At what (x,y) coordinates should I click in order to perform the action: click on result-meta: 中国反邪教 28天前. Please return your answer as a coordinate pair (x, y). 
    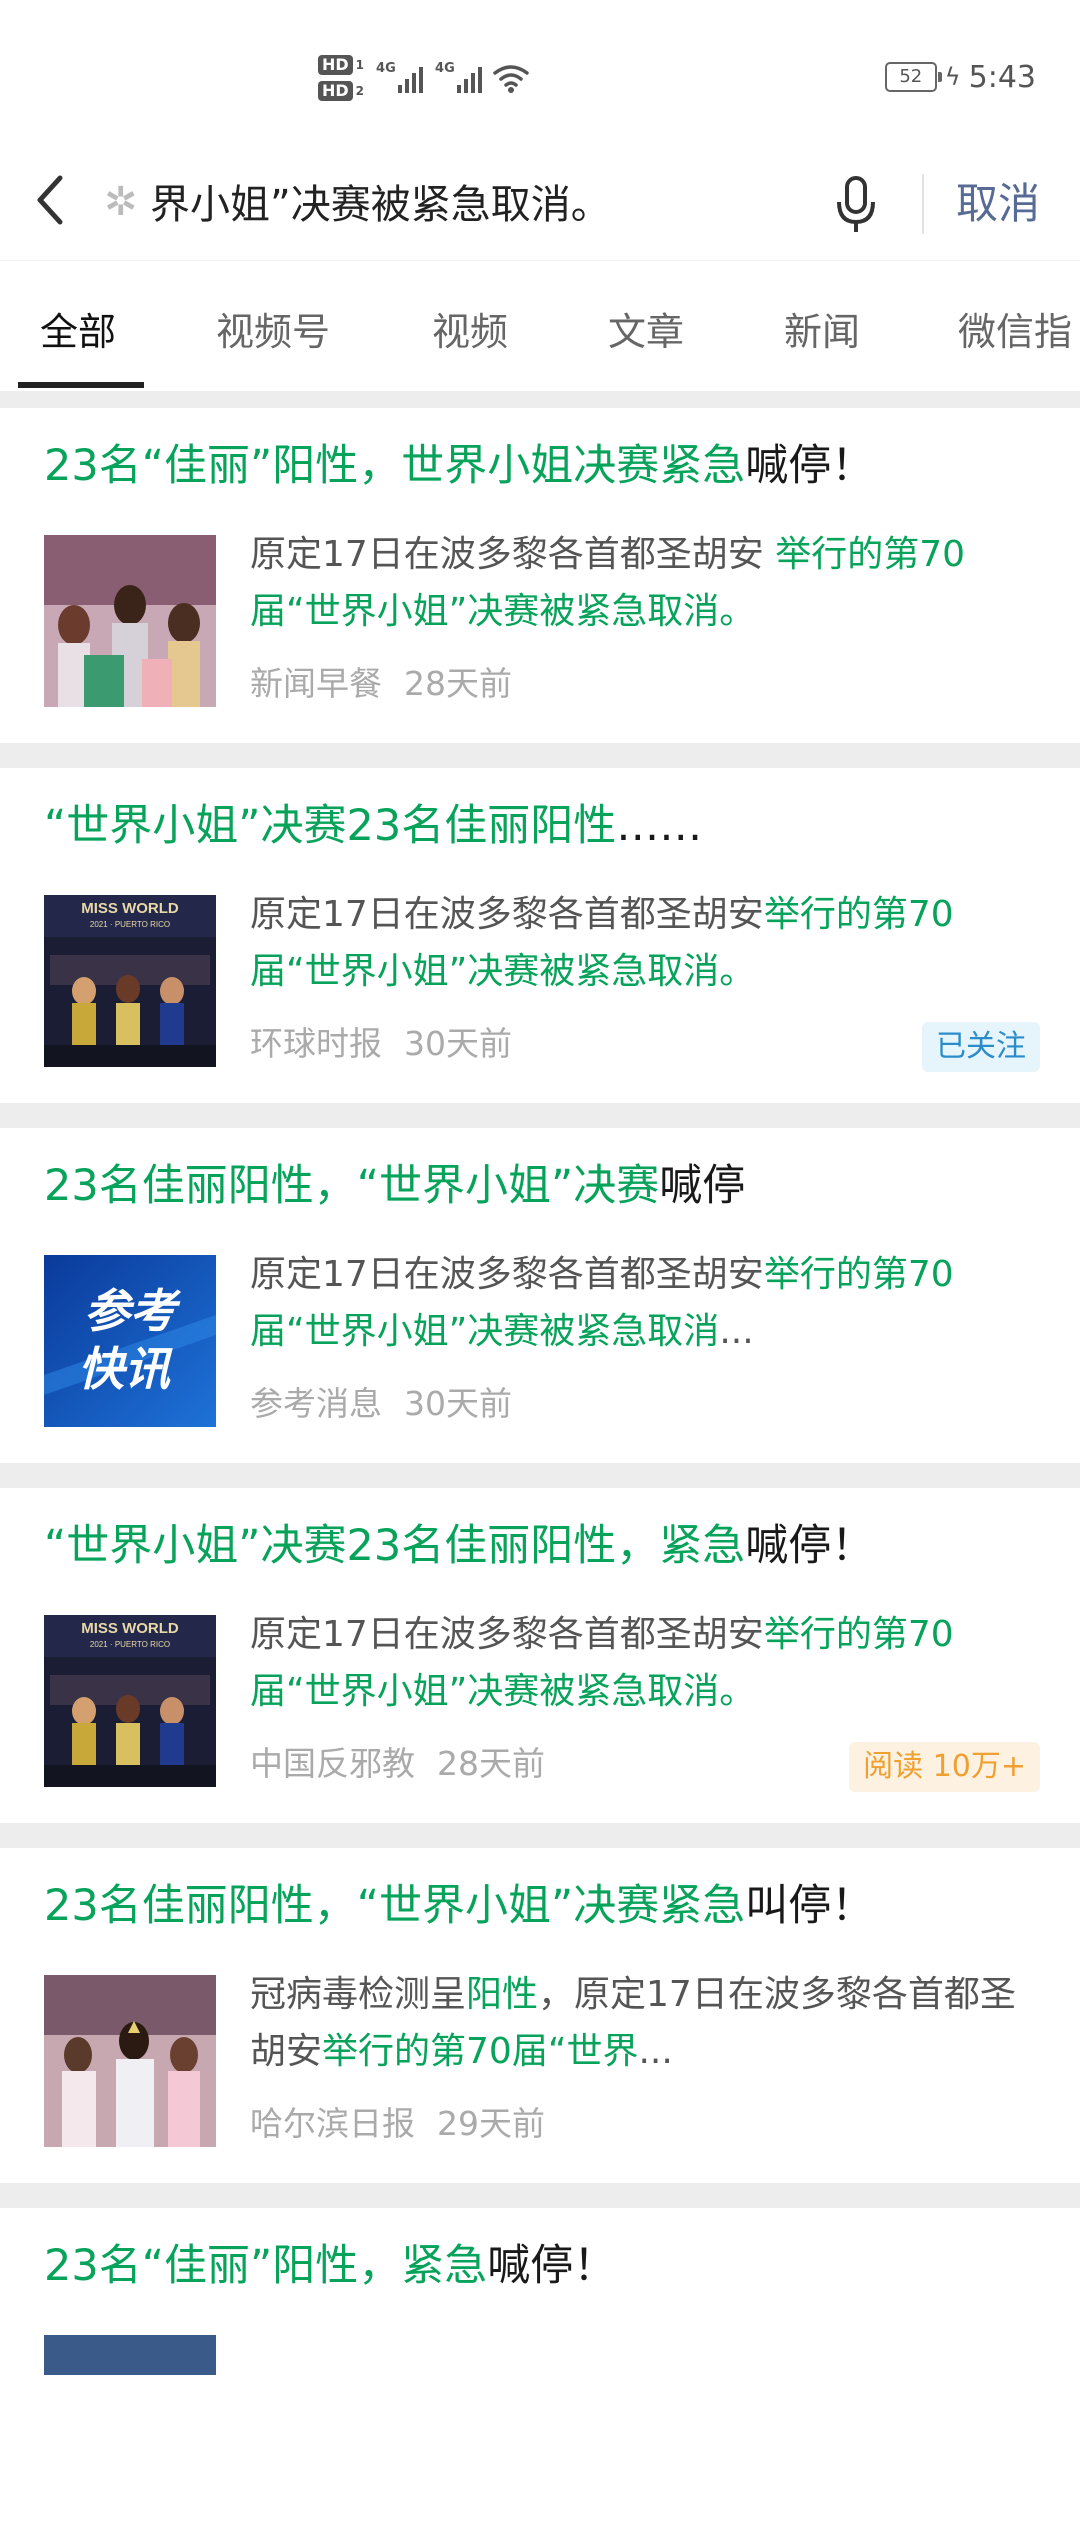
    Looking at the image, I should click on (397, 1764).